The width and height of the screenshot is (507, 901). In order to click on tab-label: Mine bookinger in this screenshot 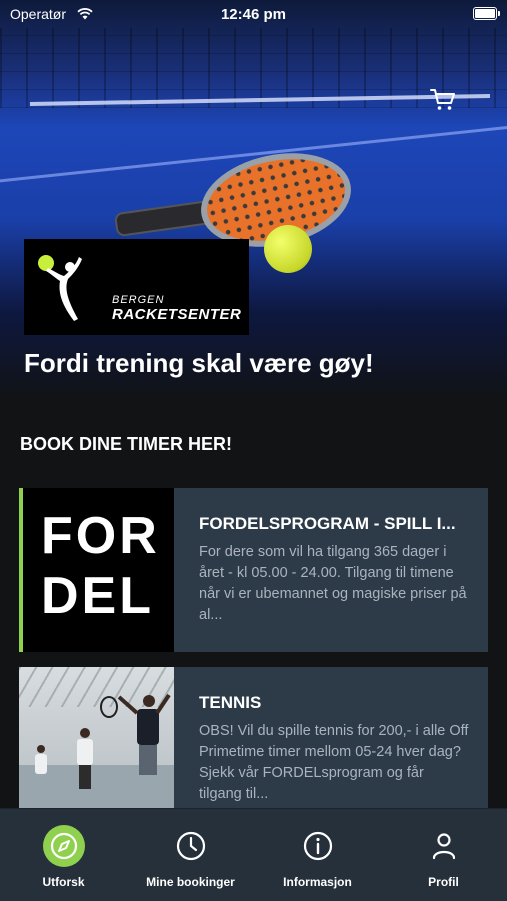, I will do `click(190, 882)`.